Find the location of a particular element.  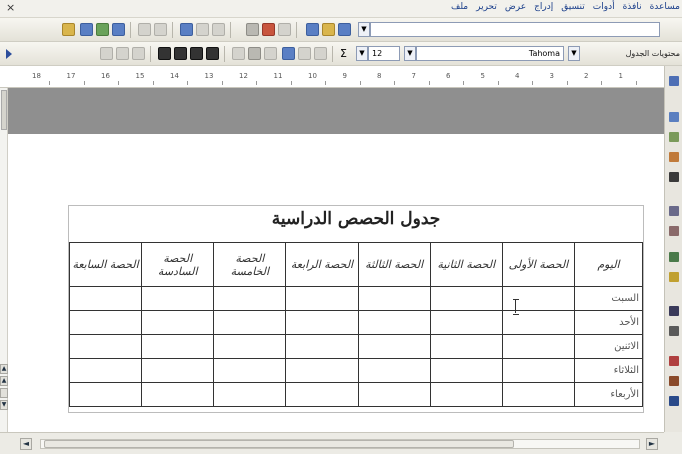

close-icon: × is located at coordinates (10, 7).